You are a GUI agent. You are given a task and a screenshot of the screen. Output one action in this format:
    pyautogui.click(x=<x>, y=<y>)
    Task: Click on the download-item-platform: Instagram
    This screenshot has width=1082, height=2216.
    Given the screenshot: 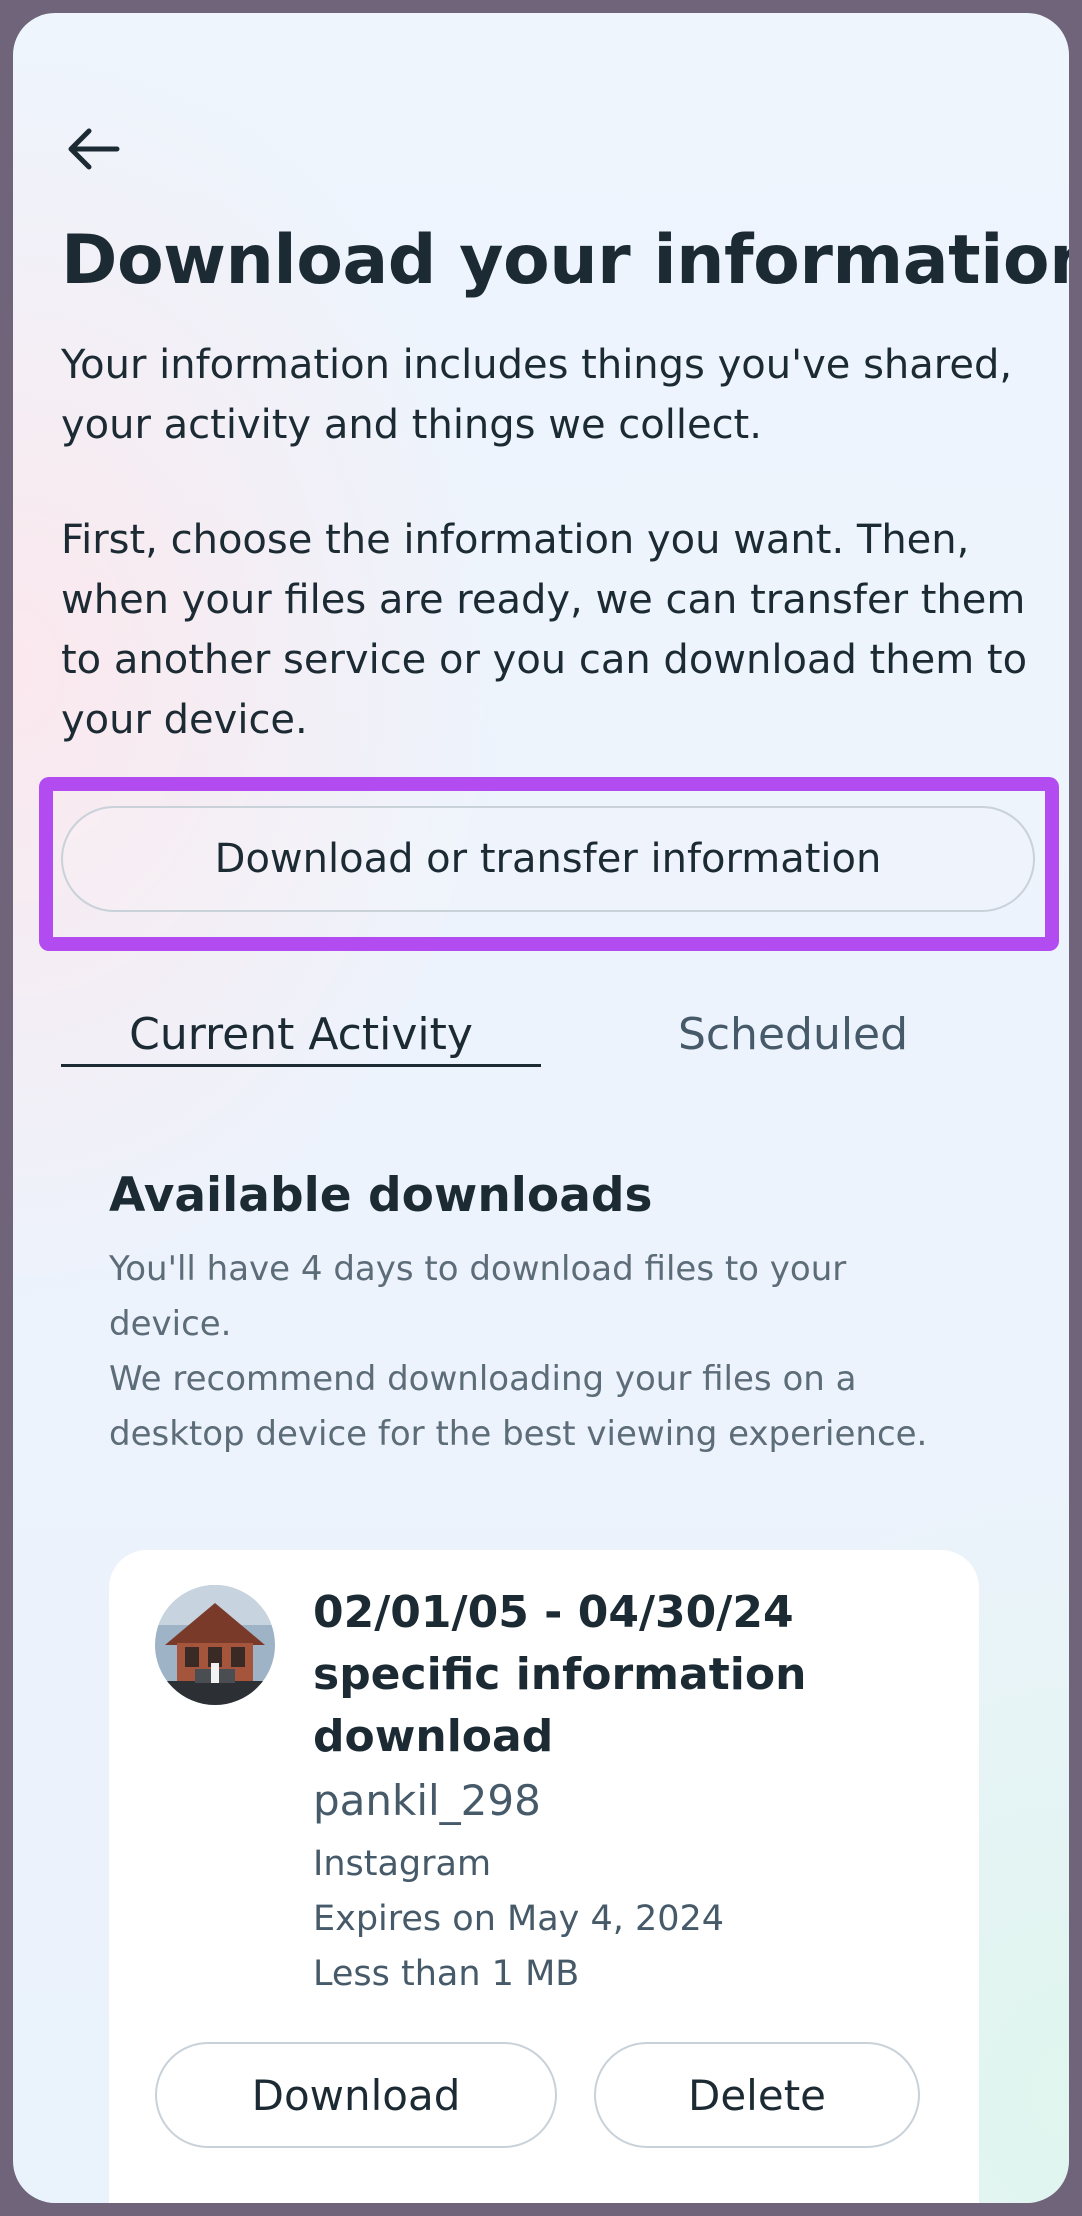 What is the action you would take?
    pyautogui.click(x=402, y=1864)
    